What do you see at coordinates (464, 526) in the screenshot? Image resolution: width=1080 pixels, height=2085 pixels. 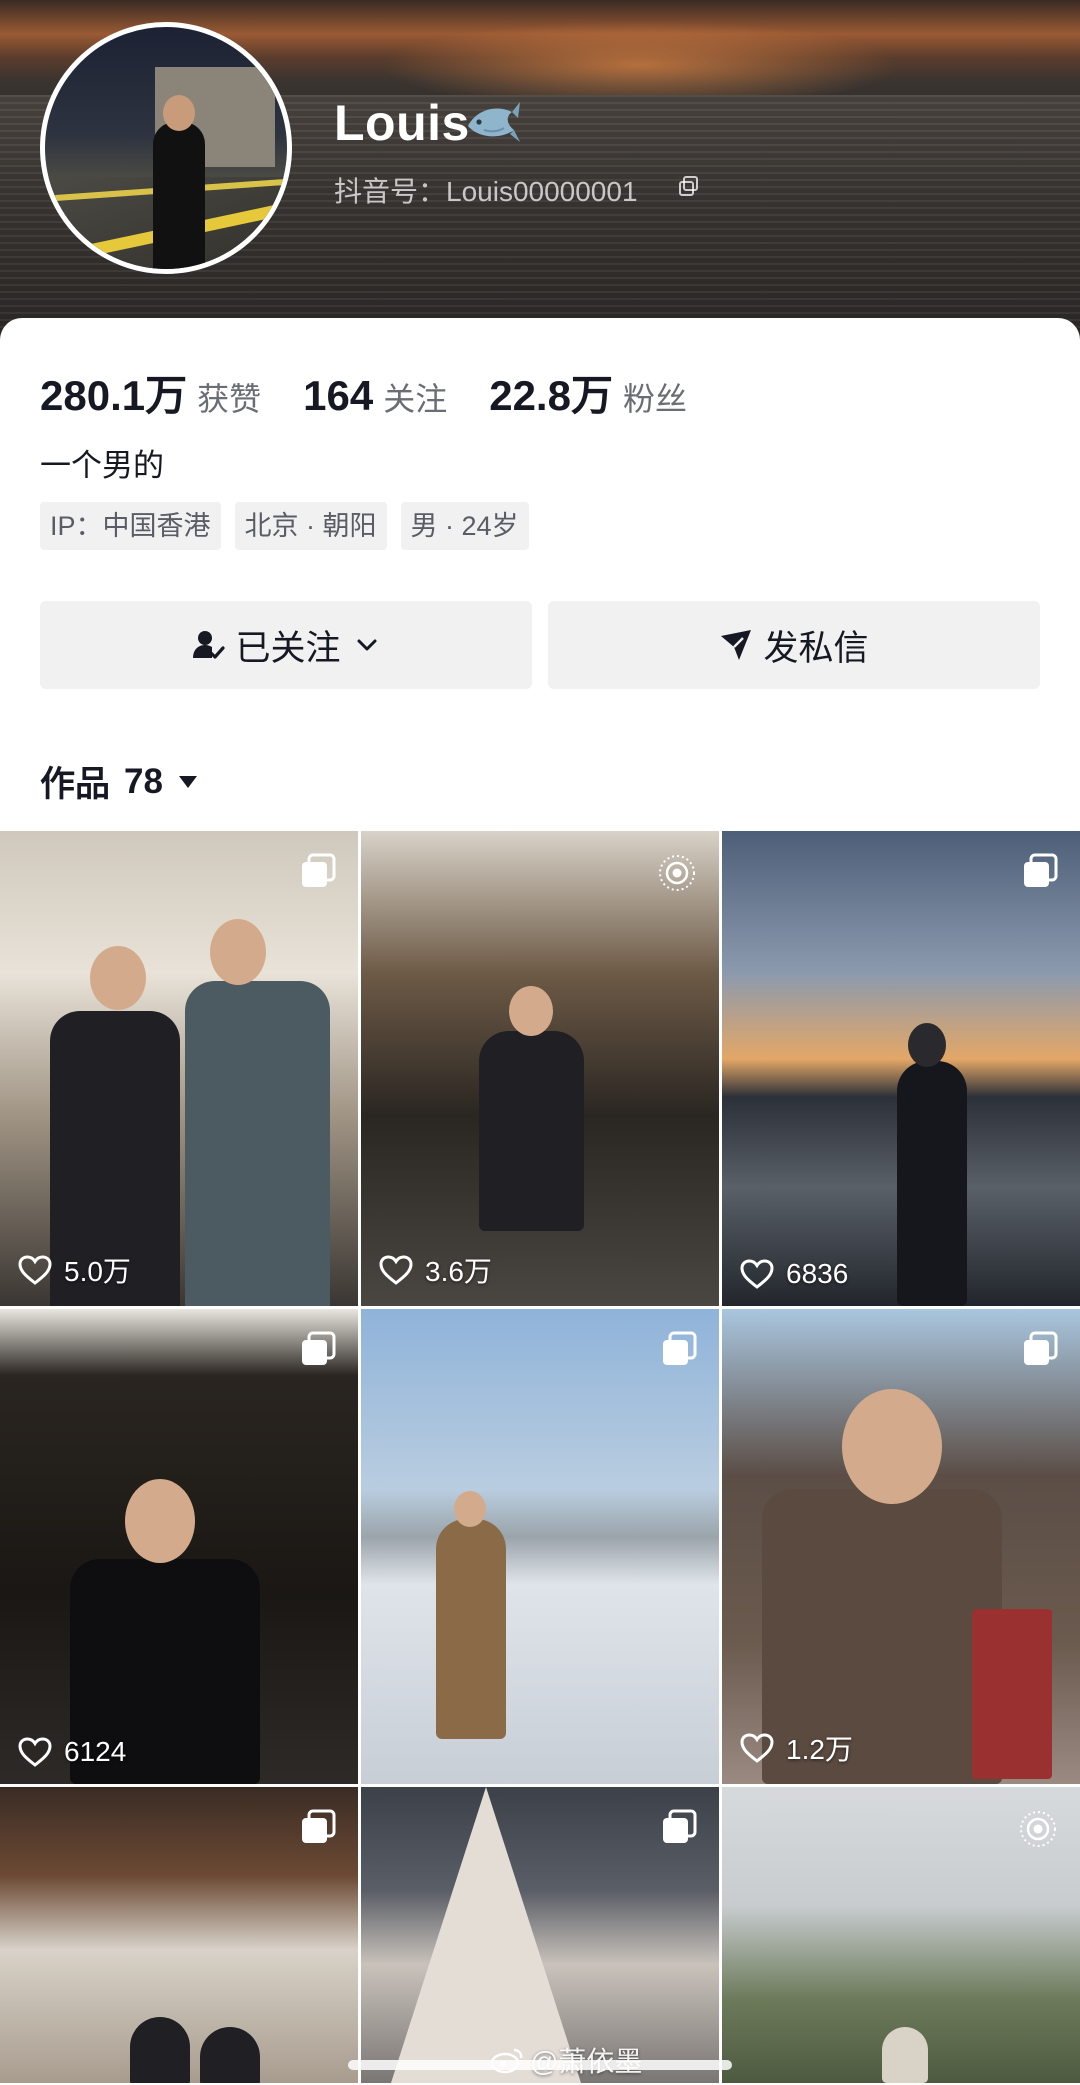 I see `tag-gender-age: 男 · 24岁` at bounding box center [464, 526].